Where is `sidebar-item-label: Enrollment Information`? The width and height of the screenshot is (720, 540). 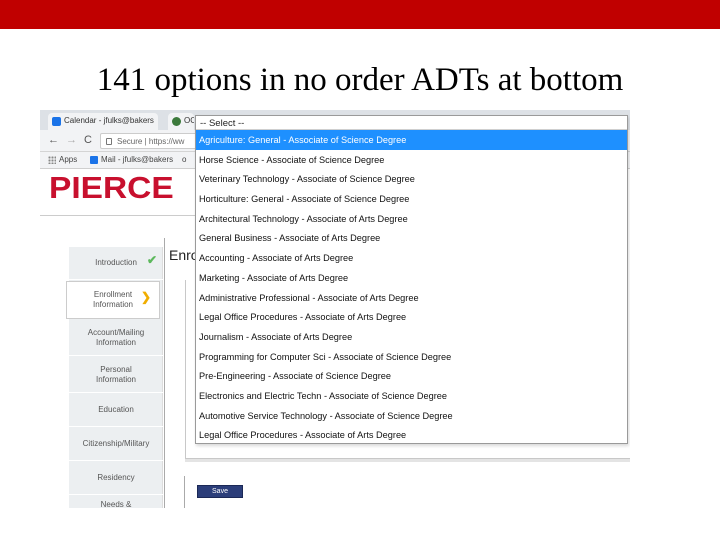 sidebar-item-label: Enrollment Information is located at coordinates (113, 299).